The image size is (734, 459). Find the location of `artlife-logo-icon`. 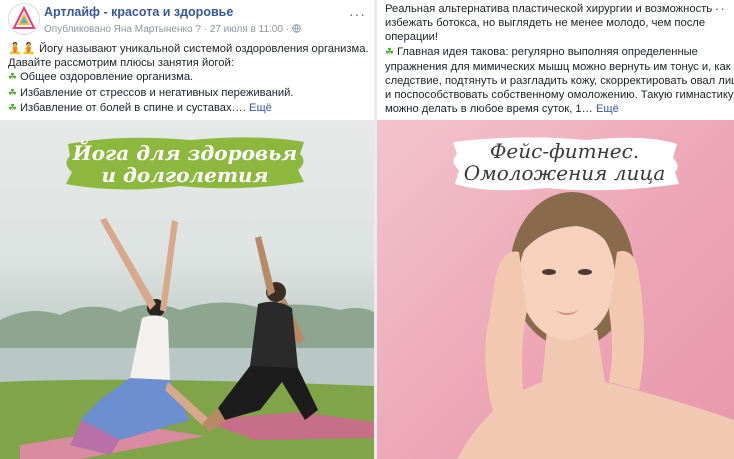

artlife-logo-icon is located at coordinates (24, 17).